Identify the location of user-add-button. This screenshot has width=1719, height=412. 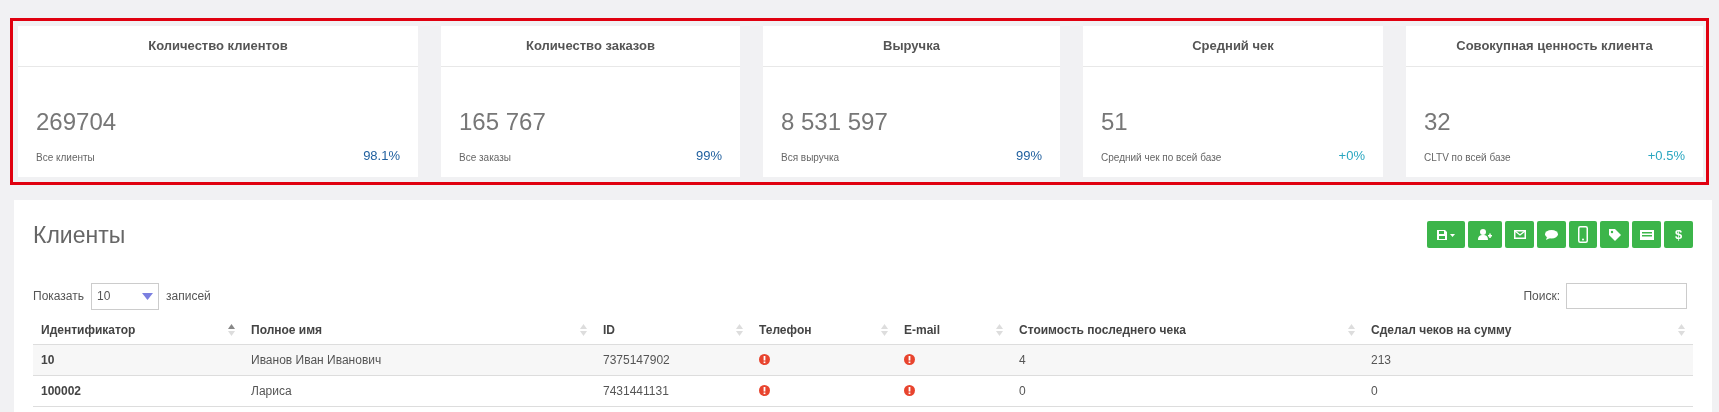
(1485, 234).